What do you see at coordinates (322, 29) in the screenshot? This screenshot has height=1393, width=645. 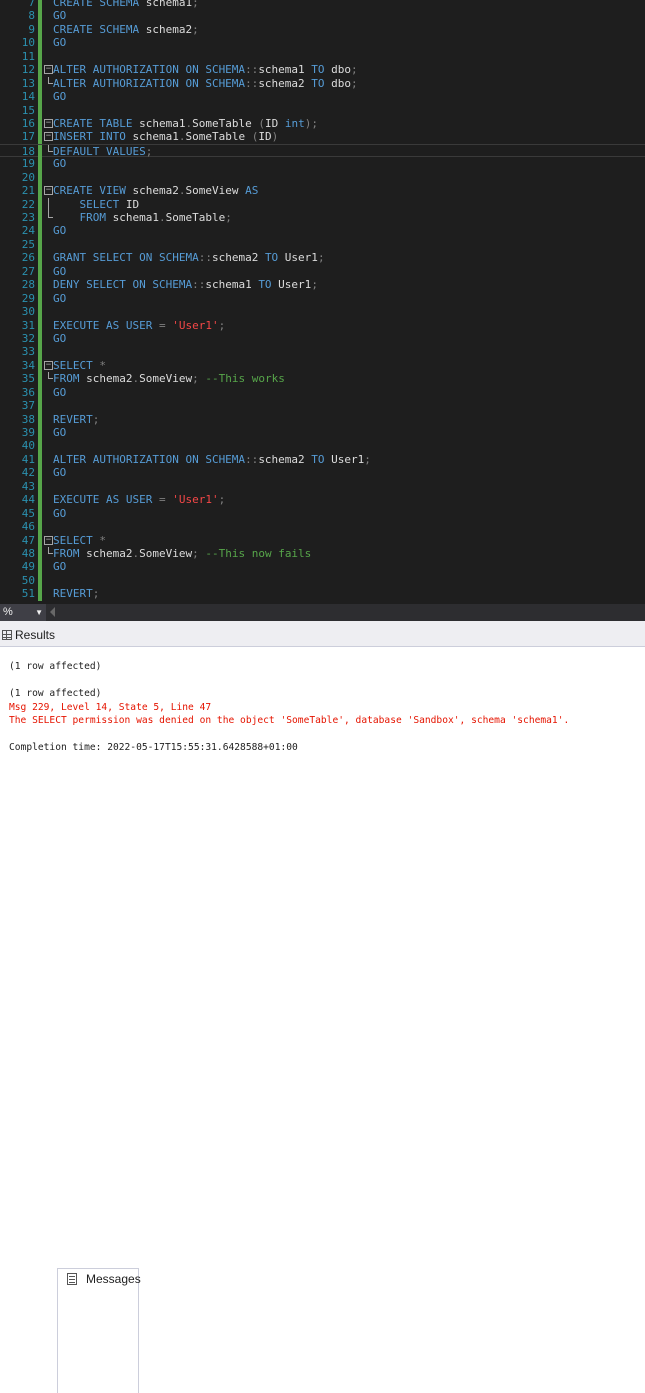 I see `code-line: 9 CREATE SCHEMA schema2;` at bounding box center [322, 29].